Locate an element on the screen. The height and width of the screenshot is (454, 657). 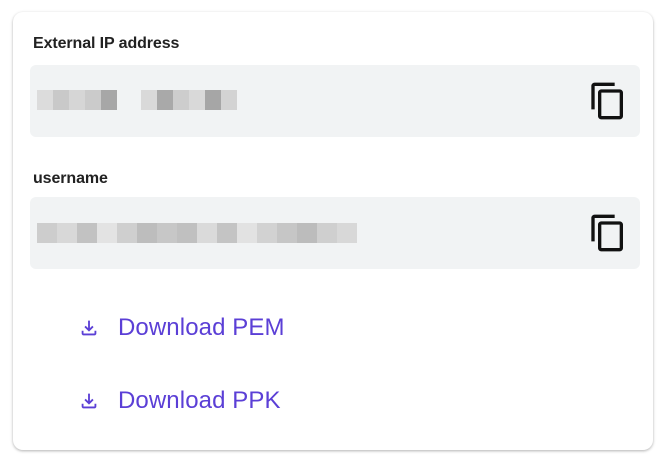
download-ppk-link: Download PPK is located at coordinates (179, 401).